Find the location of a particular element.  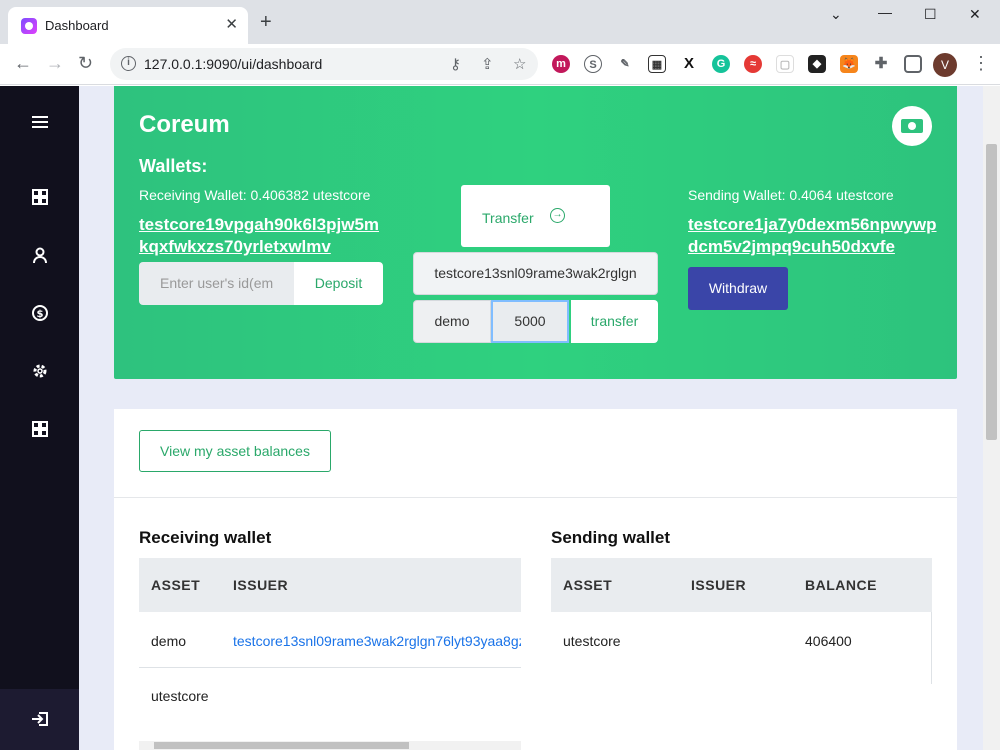

table-header: ASSET ISSUER is located at coordinates (330, 585).